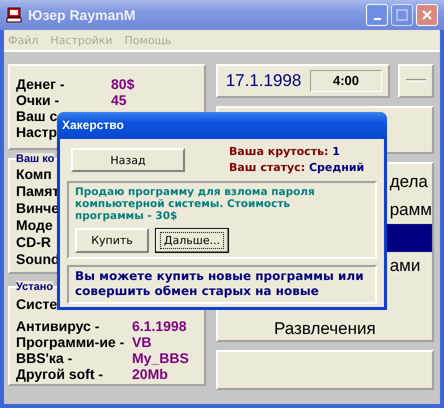  What do you see at coordinates (38, 100) in the screenshot?
I see `stat-label: Очки -` at bounding box center [38, 100].